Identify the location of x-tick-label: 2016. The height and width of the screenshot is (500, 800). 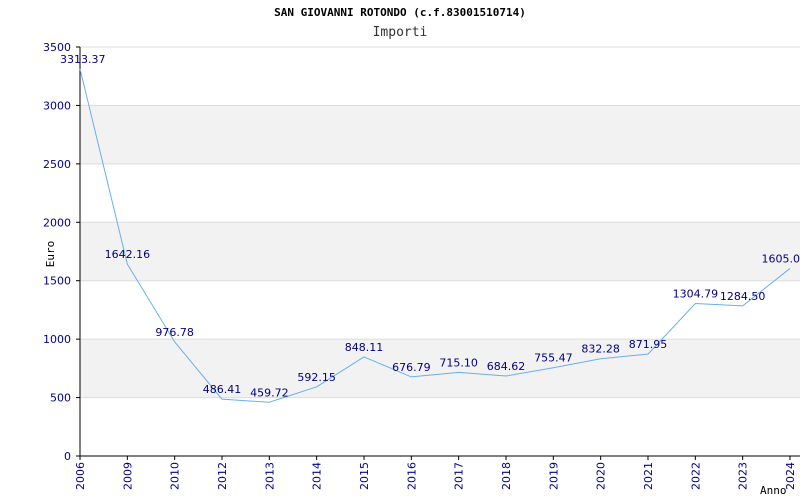
(411, 476).